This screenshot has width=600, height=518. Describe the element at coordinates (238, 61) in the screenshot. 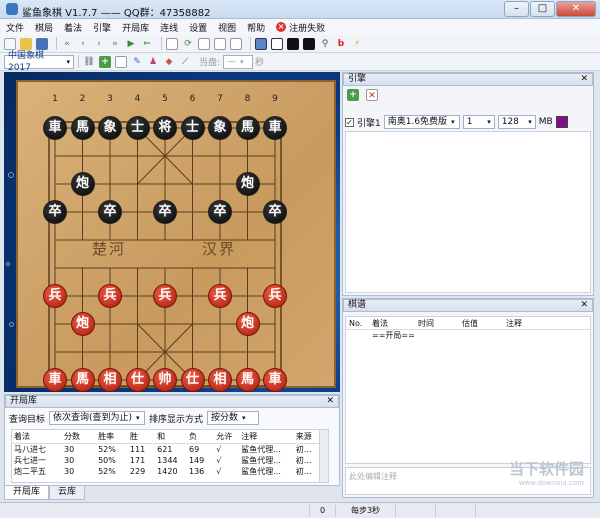

I see `steps-select: — ▾` at that location.